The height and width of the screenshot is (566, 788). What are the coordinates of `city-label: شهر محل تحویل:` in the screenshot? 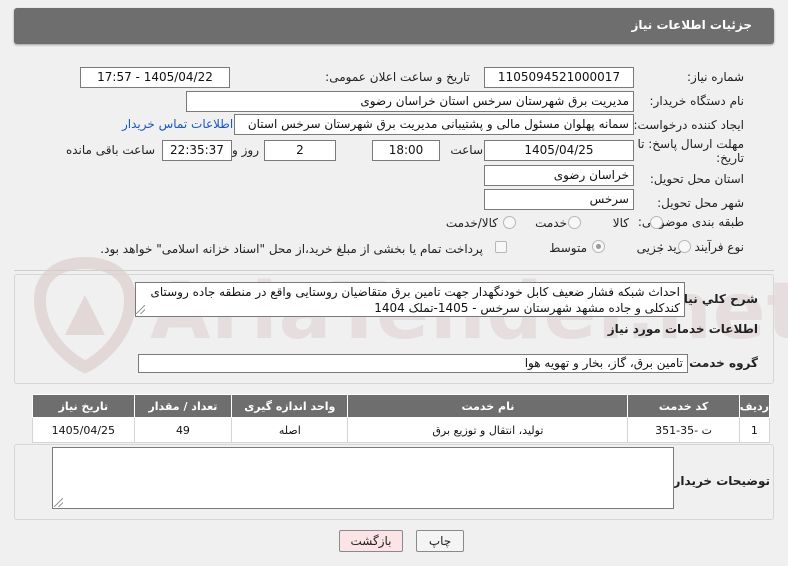 It's located at (700, 203).